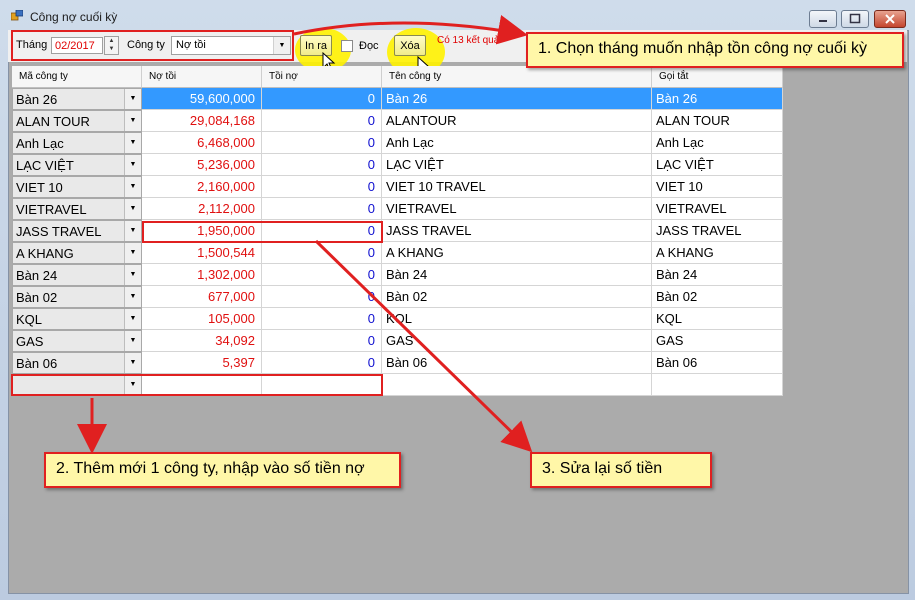  I want to click on company-code-select: LẠC VIỆT ▼, so click(77, 165).